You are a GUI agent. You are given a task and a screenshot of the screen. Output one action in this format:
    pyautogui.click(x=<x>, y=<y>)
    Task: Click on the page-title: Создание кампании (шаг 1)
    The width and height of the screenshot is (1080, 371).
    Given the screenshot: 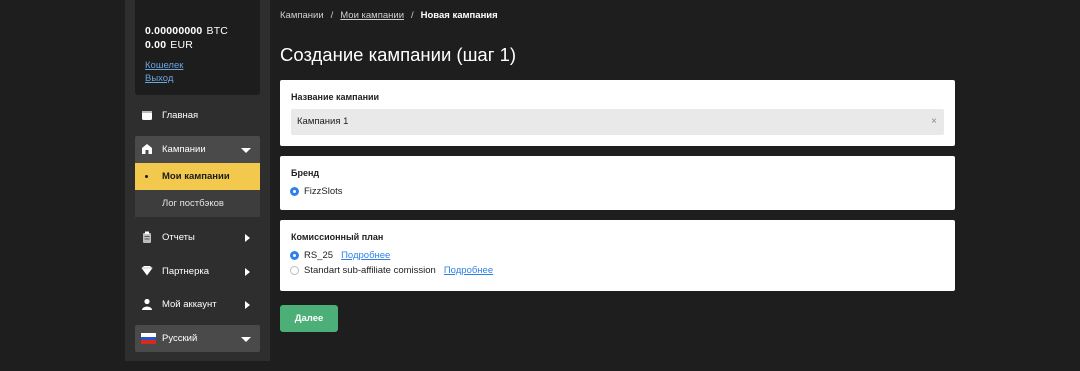 What is the action you would take?
    pyautogui.click(x=398, y=54)
    